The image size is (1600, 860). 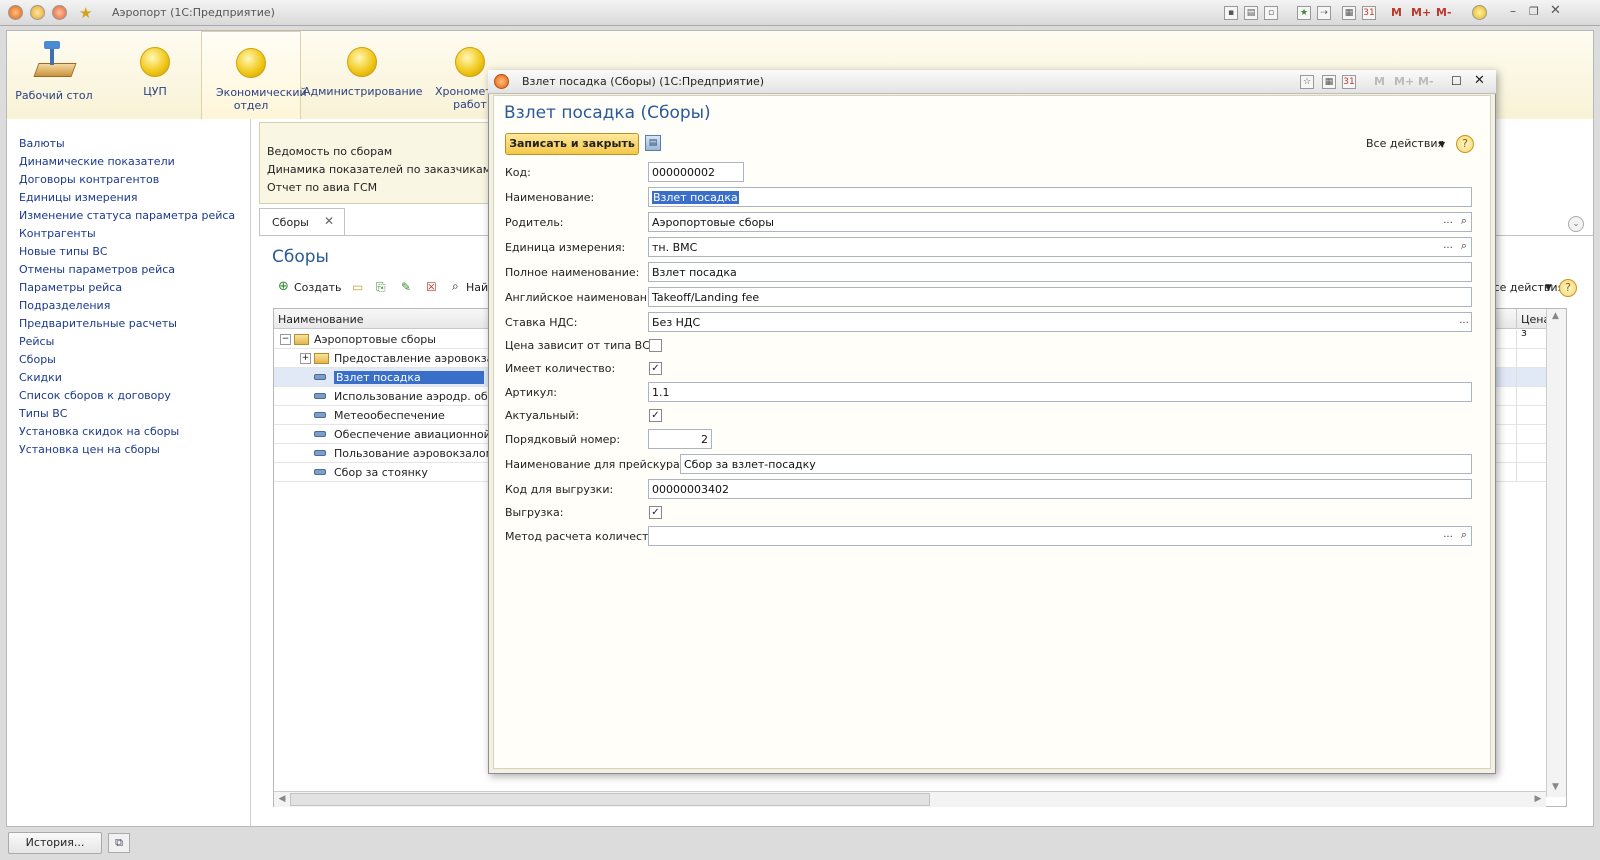 What do you see at coordinates (127, 215) in the screenshot?
I see `nav-item: Изменение статуса параметра рейса` at bounding box center [127, 215].